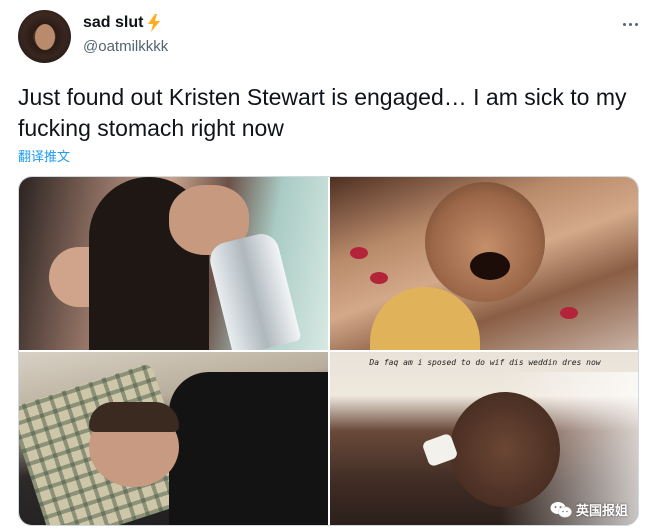 This screenshot has height=532, width=651. Describe the element at coordinates (113, 23) in the screenshot. I see `display-name: sad slut` at that location.